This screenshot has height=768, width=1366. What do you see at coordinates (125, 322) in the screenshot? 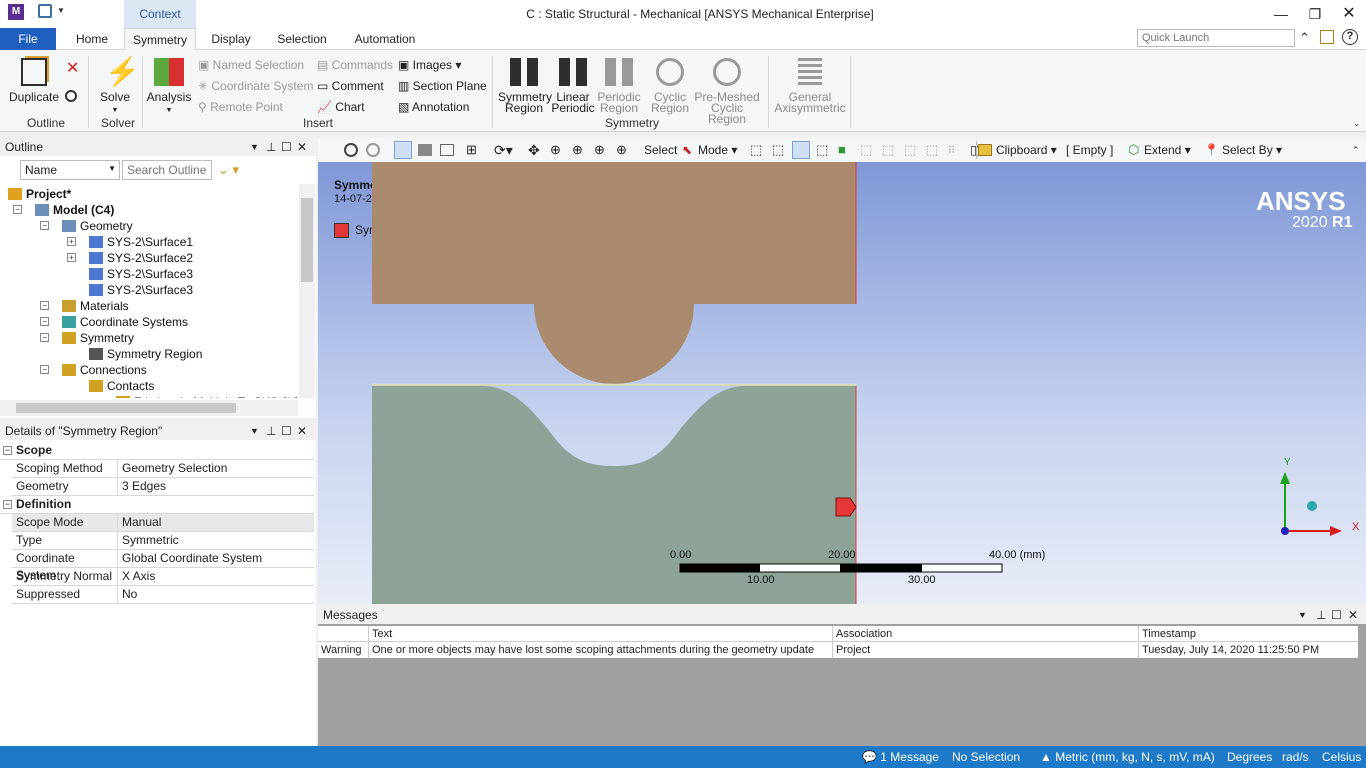
I see `tree-node: Coordinate Systems` at bounding box center [125, 322].